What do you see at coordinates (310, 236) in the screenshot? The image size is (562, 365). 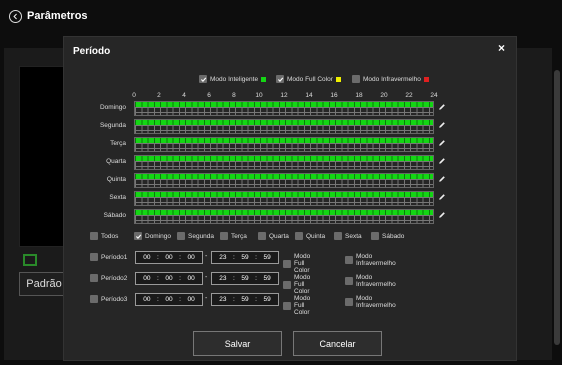 I see `day-option-quinta: Quinta` at bounding box center [310, 236].